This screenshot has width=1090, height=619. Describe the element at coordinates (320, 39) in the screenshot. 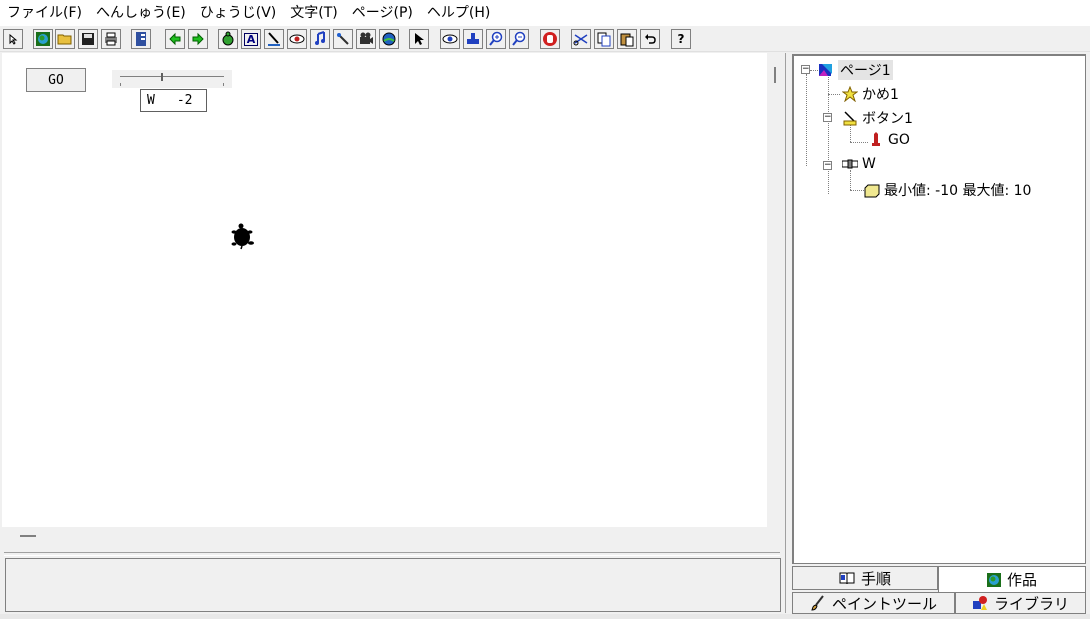

I see `music-icon` at that location.